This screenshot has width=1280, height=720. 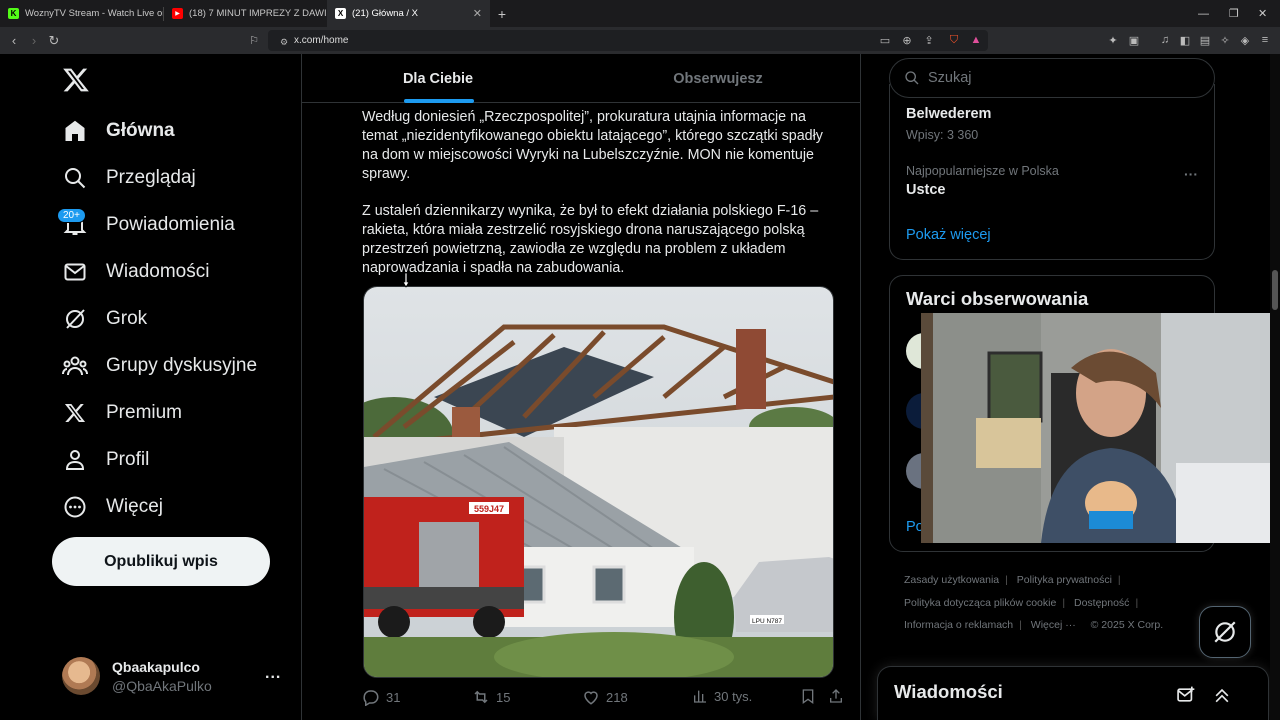 What do you see at coordinates (406, 280) in the screenshot?
I see `mouse-cursor-icon` at bounding box center [406, 280].